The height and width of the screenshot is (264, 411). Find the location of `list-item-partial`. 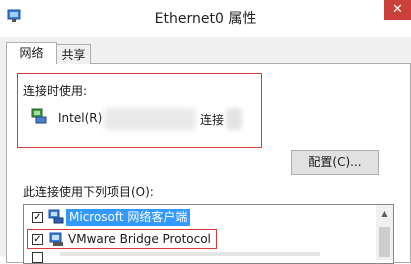

list-item-partial is located at coordinates (190, 254).